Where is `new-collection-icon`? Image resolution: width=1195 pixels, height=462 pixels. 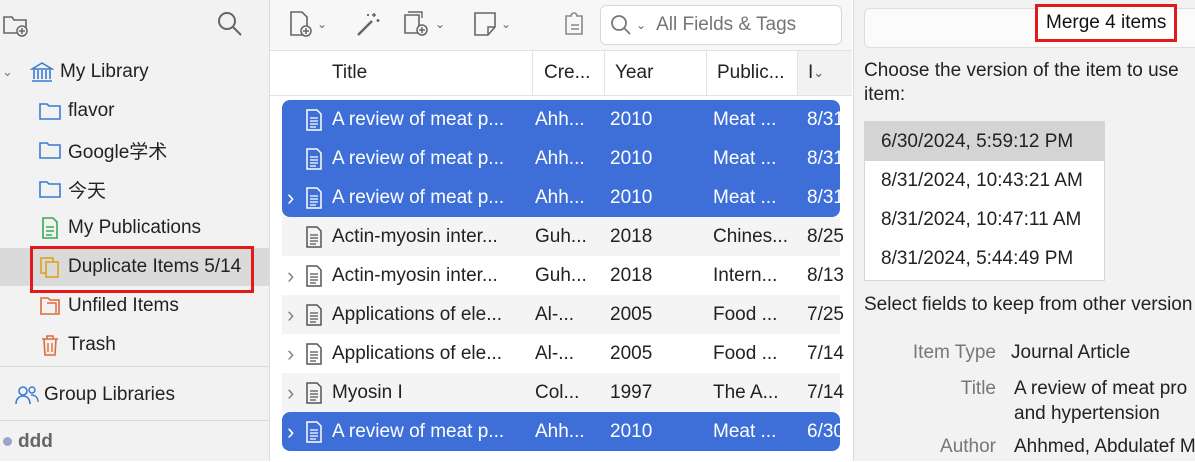 new-collection-icon is located at coordinates (16, 28).